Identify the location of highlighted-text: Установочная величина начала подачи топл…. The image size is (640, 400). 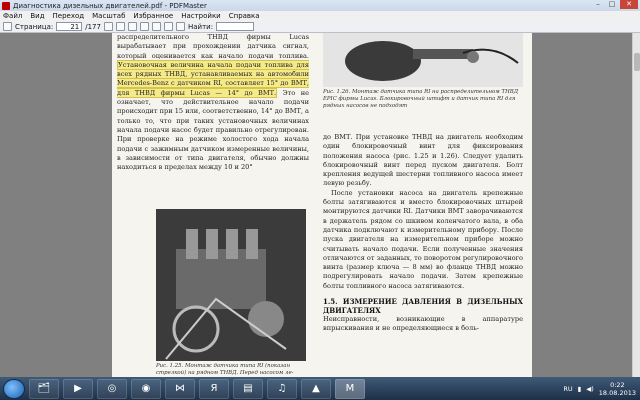
(213, 78).